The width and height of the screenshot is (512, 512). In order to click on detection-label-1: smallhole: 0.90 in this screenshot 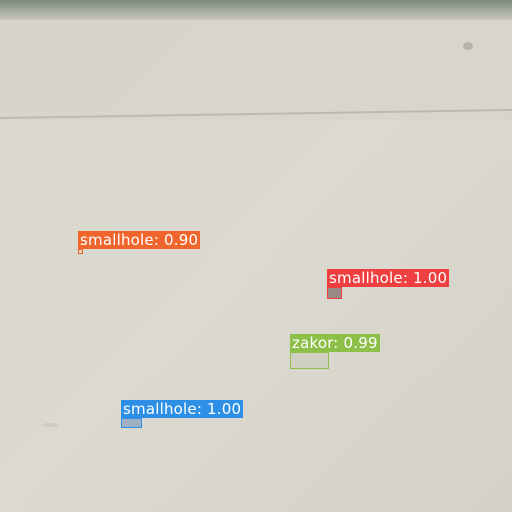, I will do `click(139, 240)`.